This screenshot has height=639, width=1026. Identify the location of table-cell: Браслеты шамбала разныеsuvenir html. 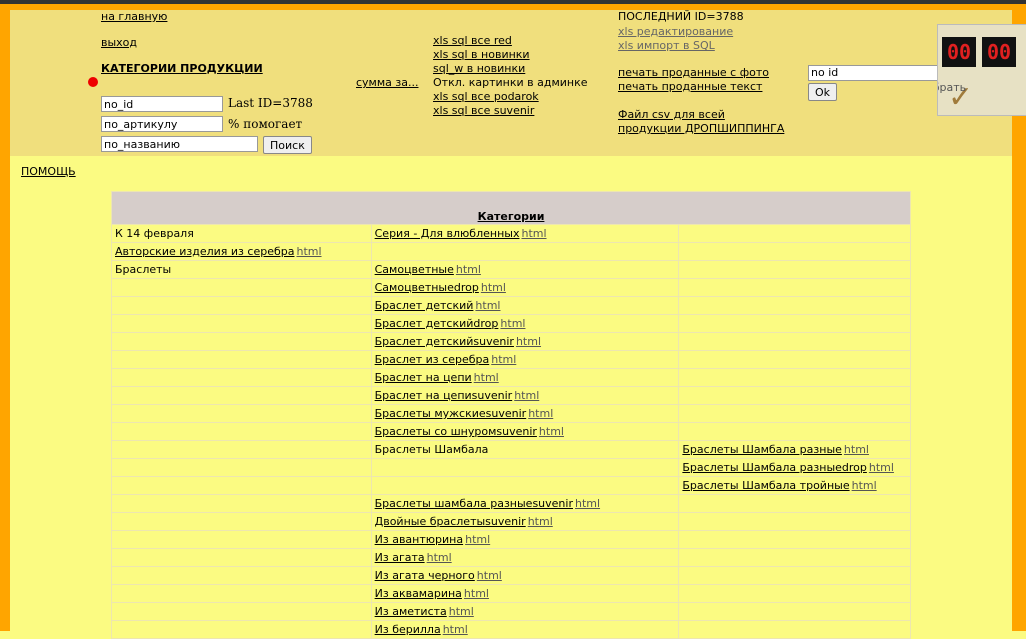
(525, 503).